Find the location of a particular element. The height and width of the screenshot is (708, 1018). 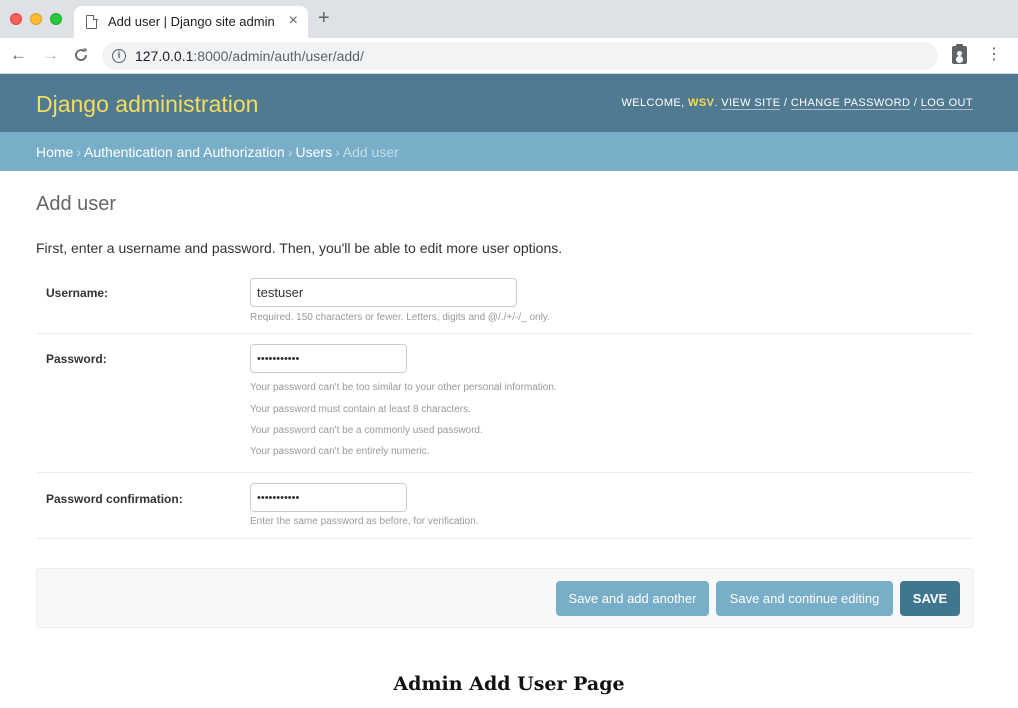

password-confirmation-input is located at coordinates (328, 497).